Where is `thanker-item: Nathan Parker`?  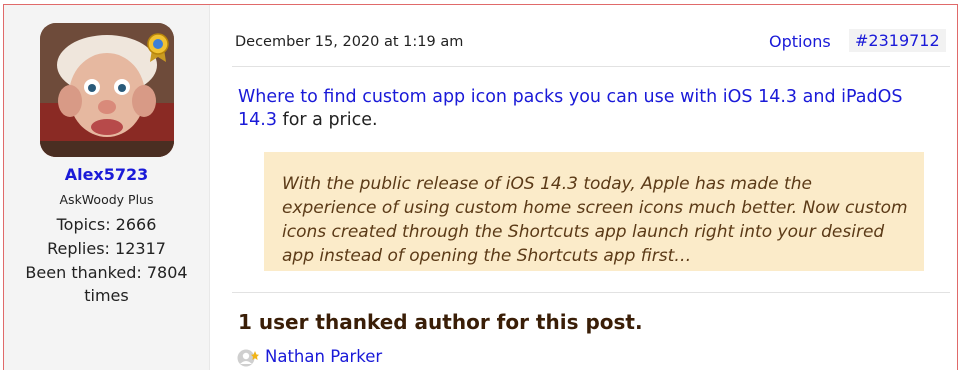
thanker-item: Nathan Parker is located at coordinates (309, 357).